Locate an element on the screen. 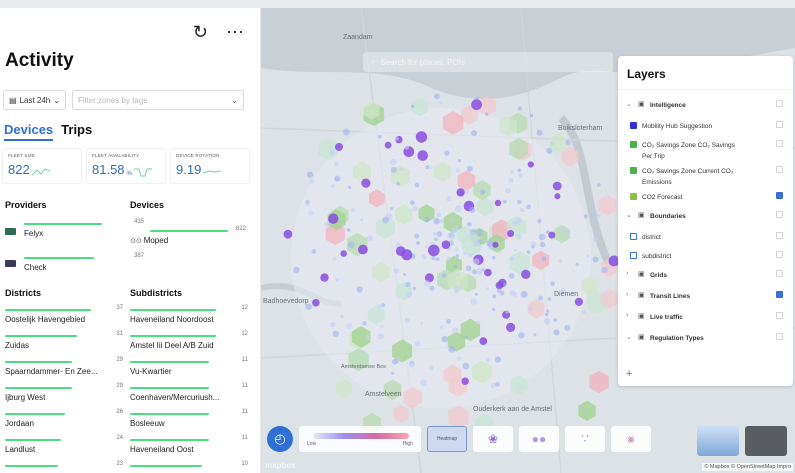  filter-bar: ▤ Last 24h ⌄ Filter zones by tags ⌄ is located at coordinates (123, 100).